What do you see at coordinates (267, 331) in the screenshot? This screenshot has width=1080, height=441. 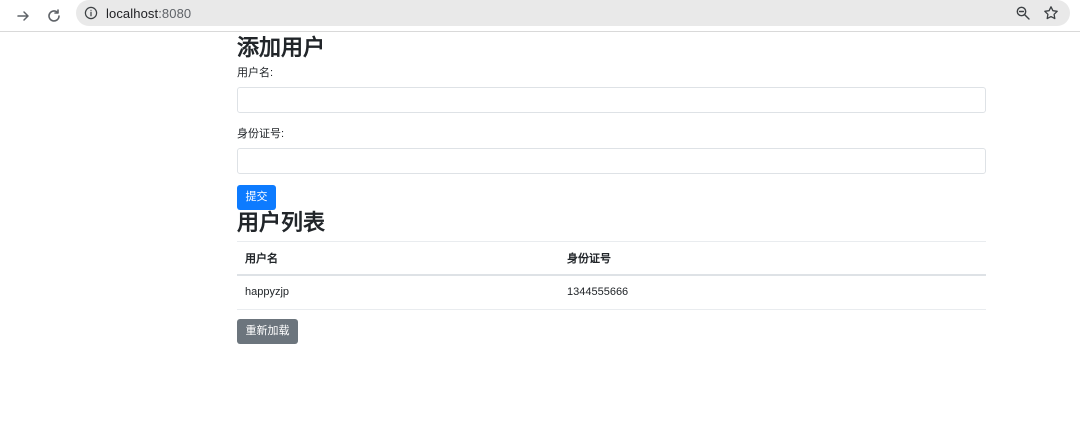 I see `reload-button: 重新加载` at bounding box center [267, 331].